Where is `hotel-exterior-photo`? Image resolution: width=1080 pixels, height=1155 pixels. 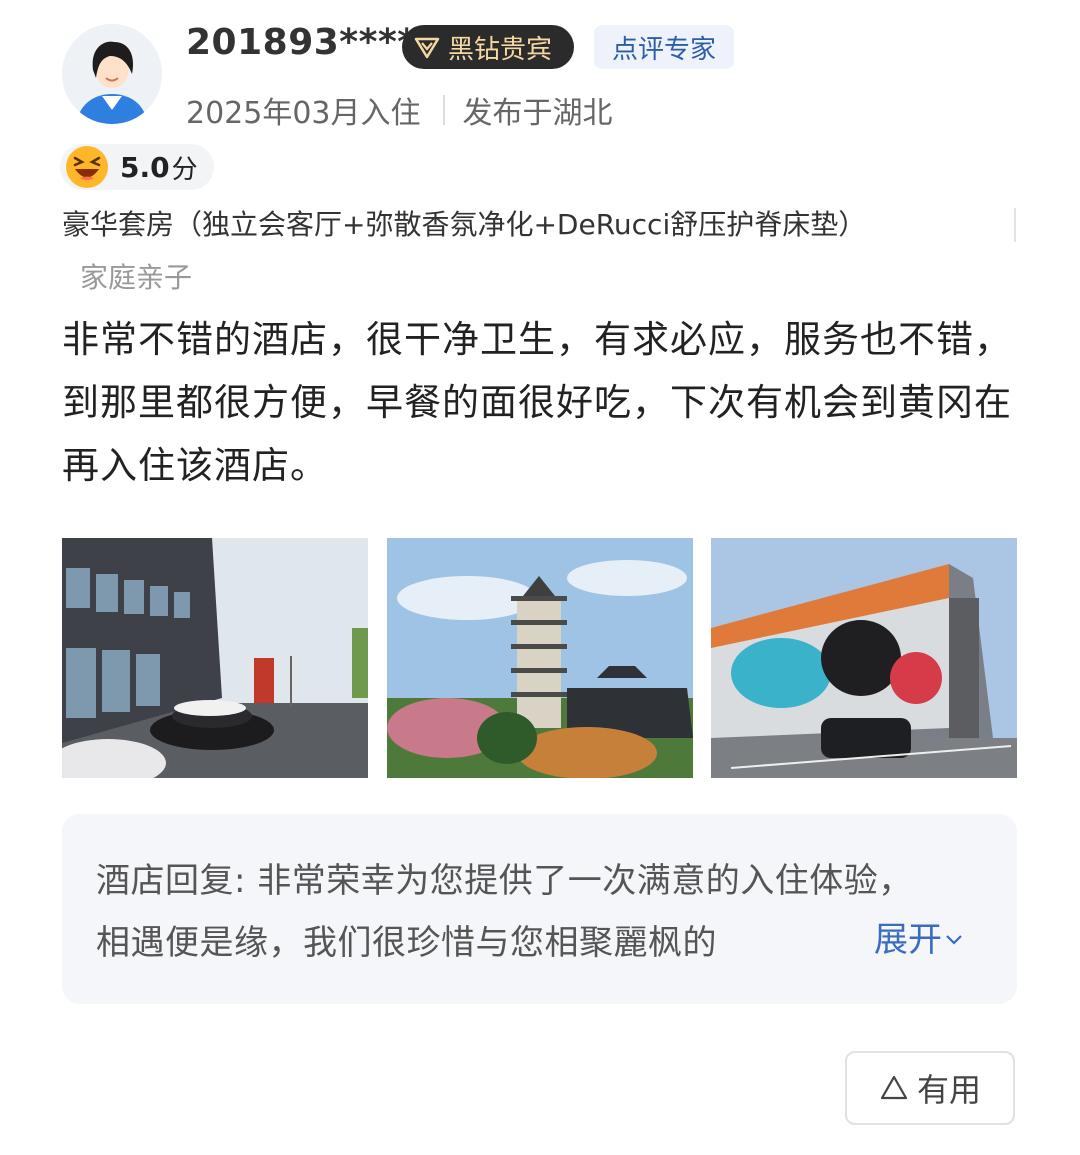 hotel-exterior-photo is located at coordinates (215, 658).